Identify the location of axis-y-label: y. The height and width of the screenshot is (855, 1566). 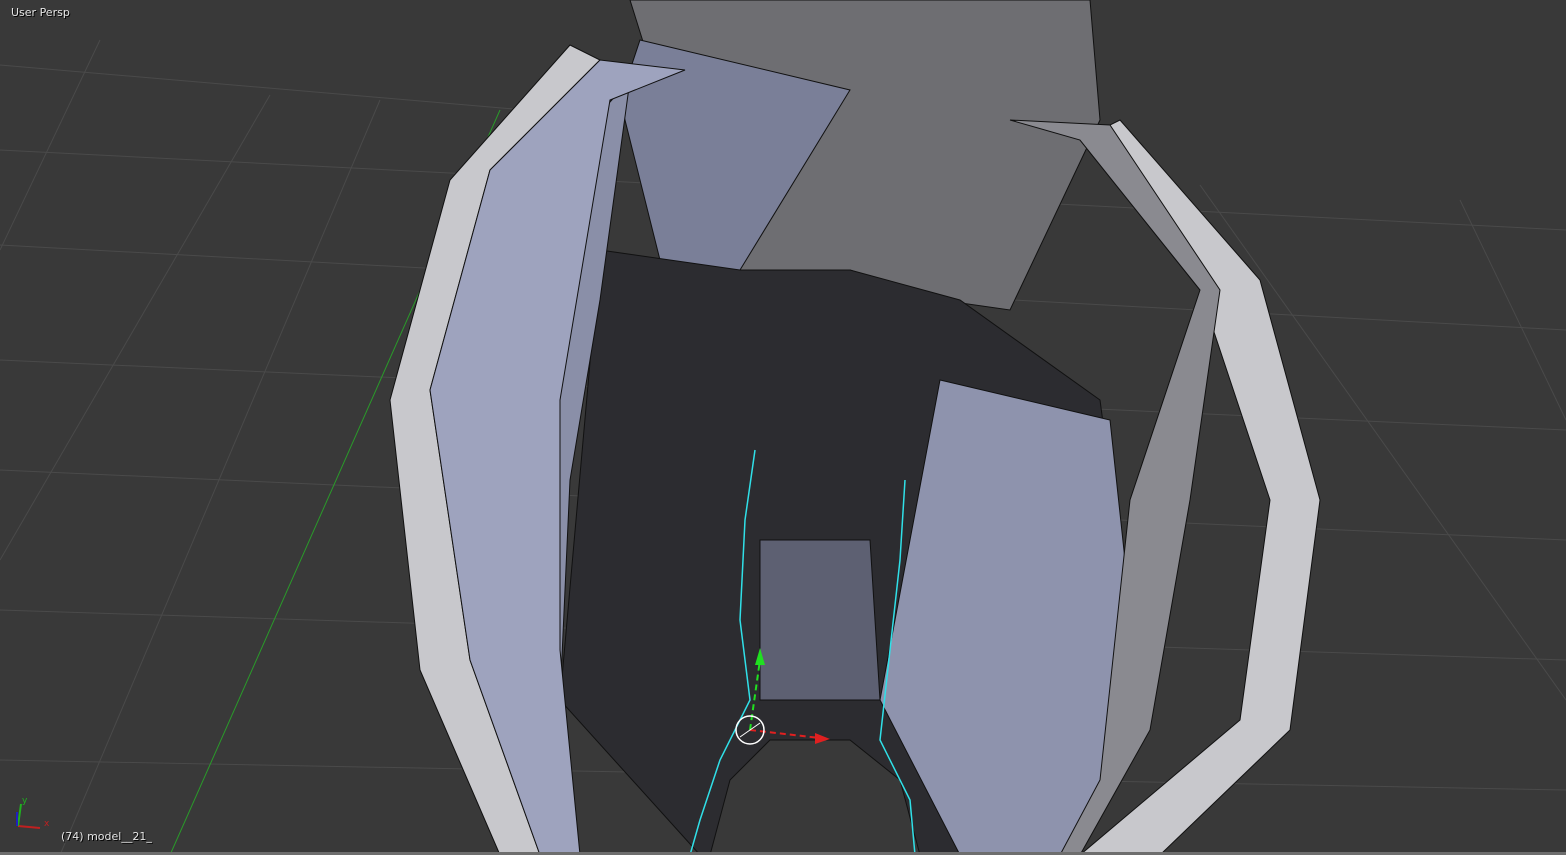
(25, 801).